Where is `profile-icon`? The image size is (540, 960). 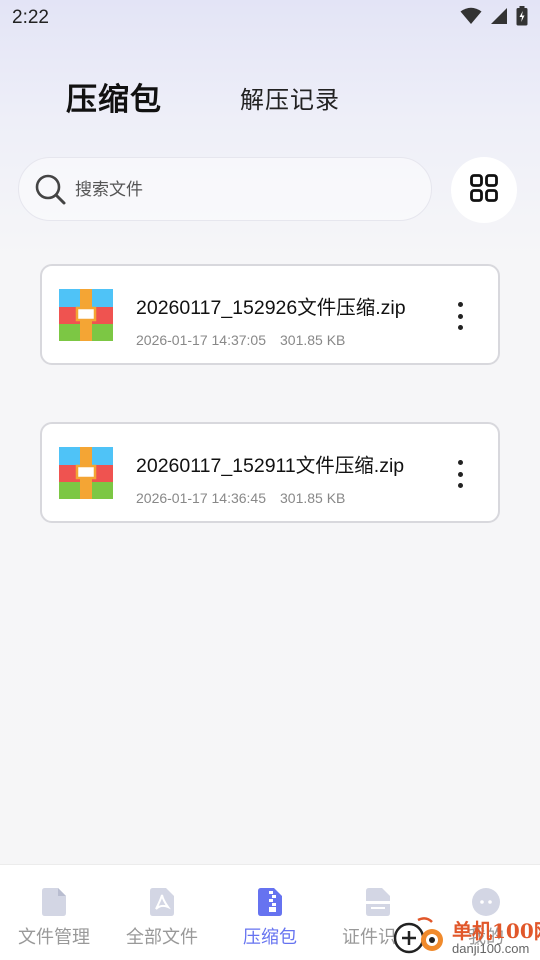 profile-icon is located at coordinates (486, 902).